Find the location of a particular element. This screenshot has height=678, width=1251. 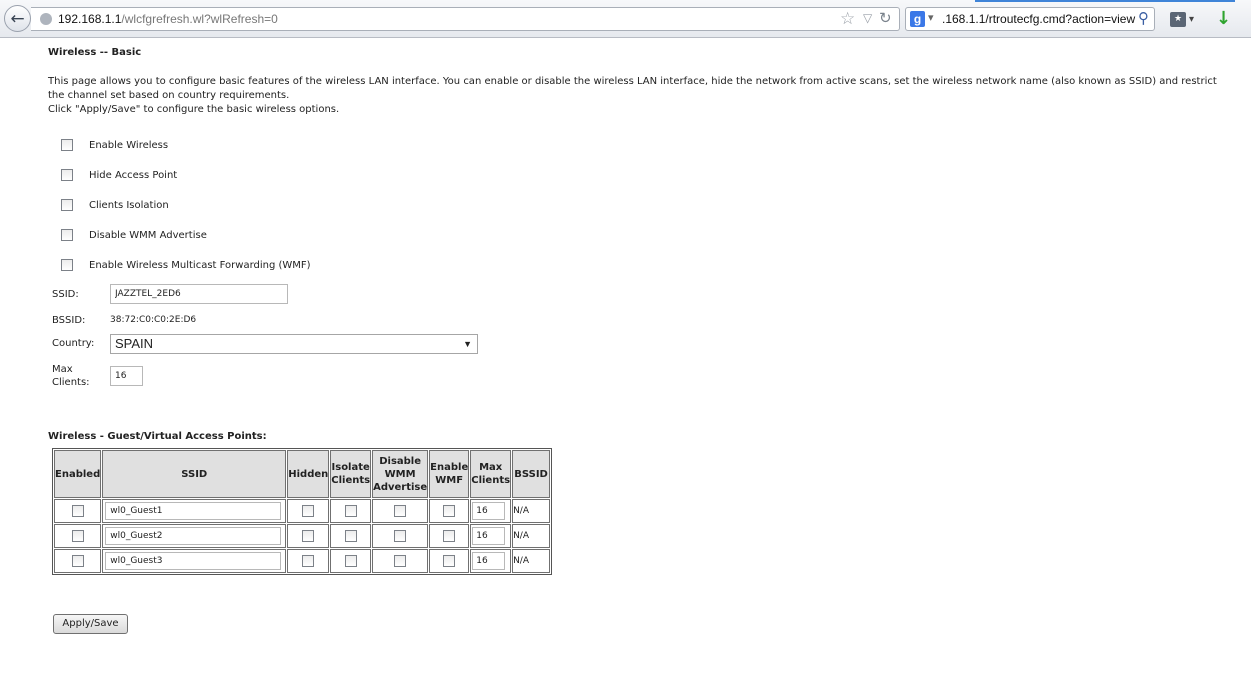

globe-icon is located at coordinates (46, 19).